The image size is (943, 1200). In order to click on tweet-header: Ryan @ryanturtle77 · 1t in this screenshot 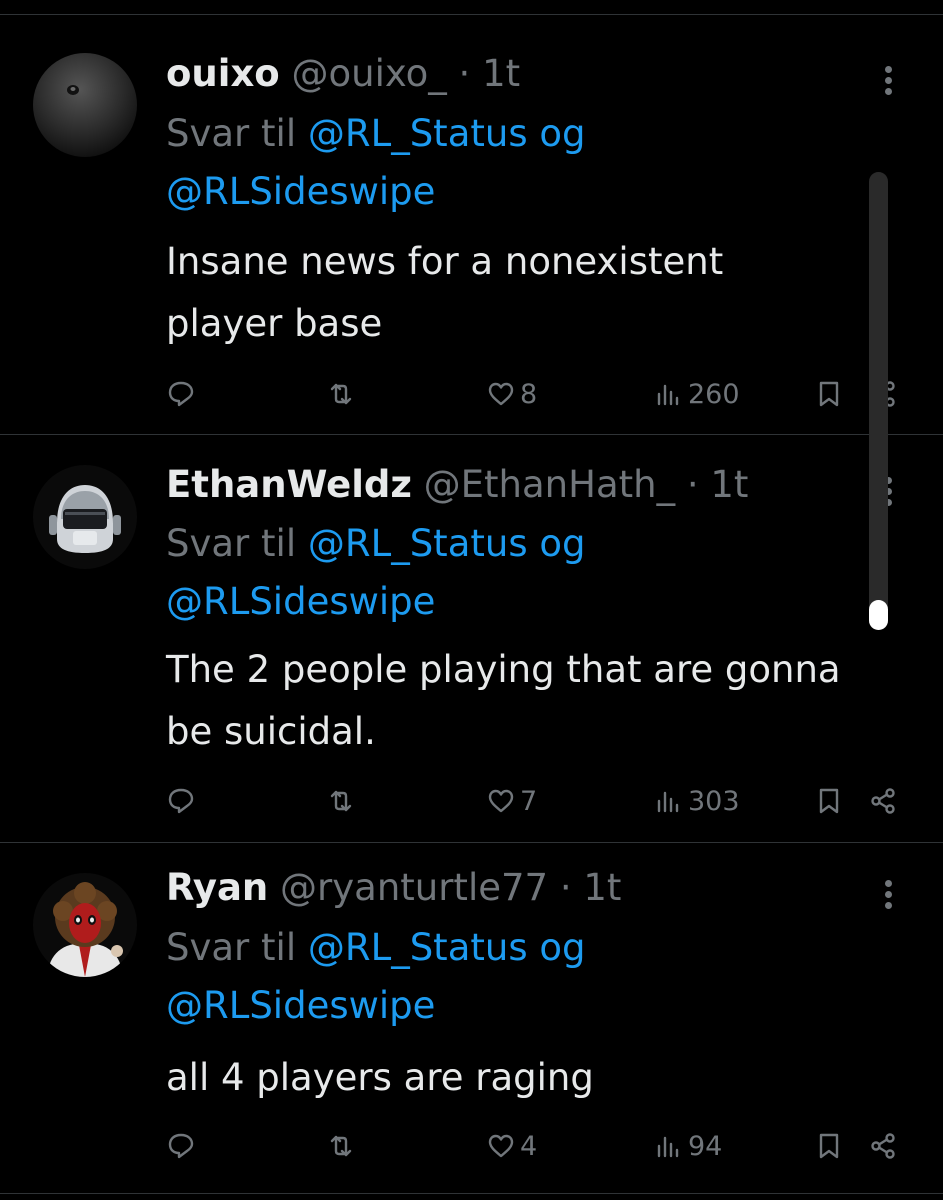, I will do `click(393, 888)`.